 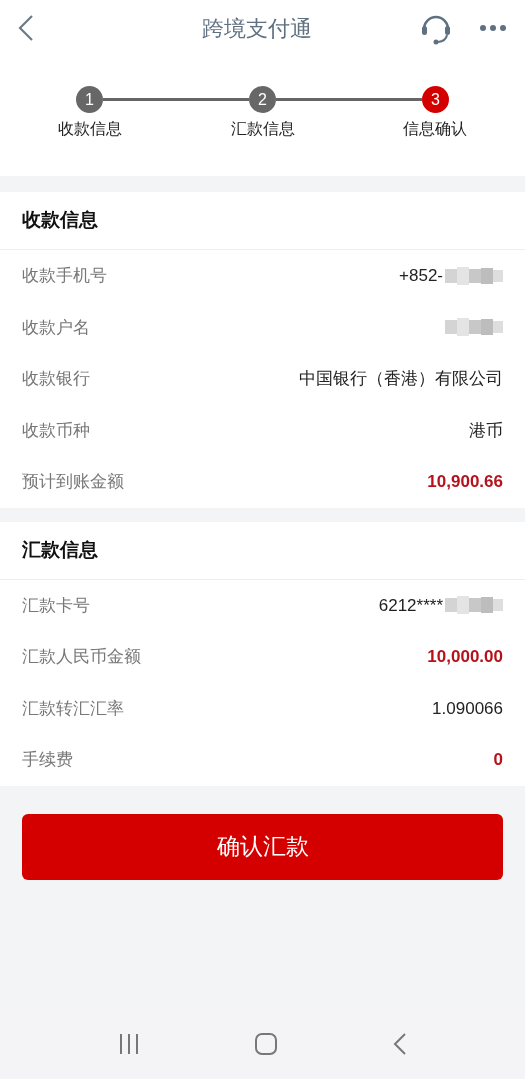 What do you see at coordinates (401, 379) in the screenshot?
I see `field-value: 中国银行（香港）有限公司` at bounding box center [401, 379].